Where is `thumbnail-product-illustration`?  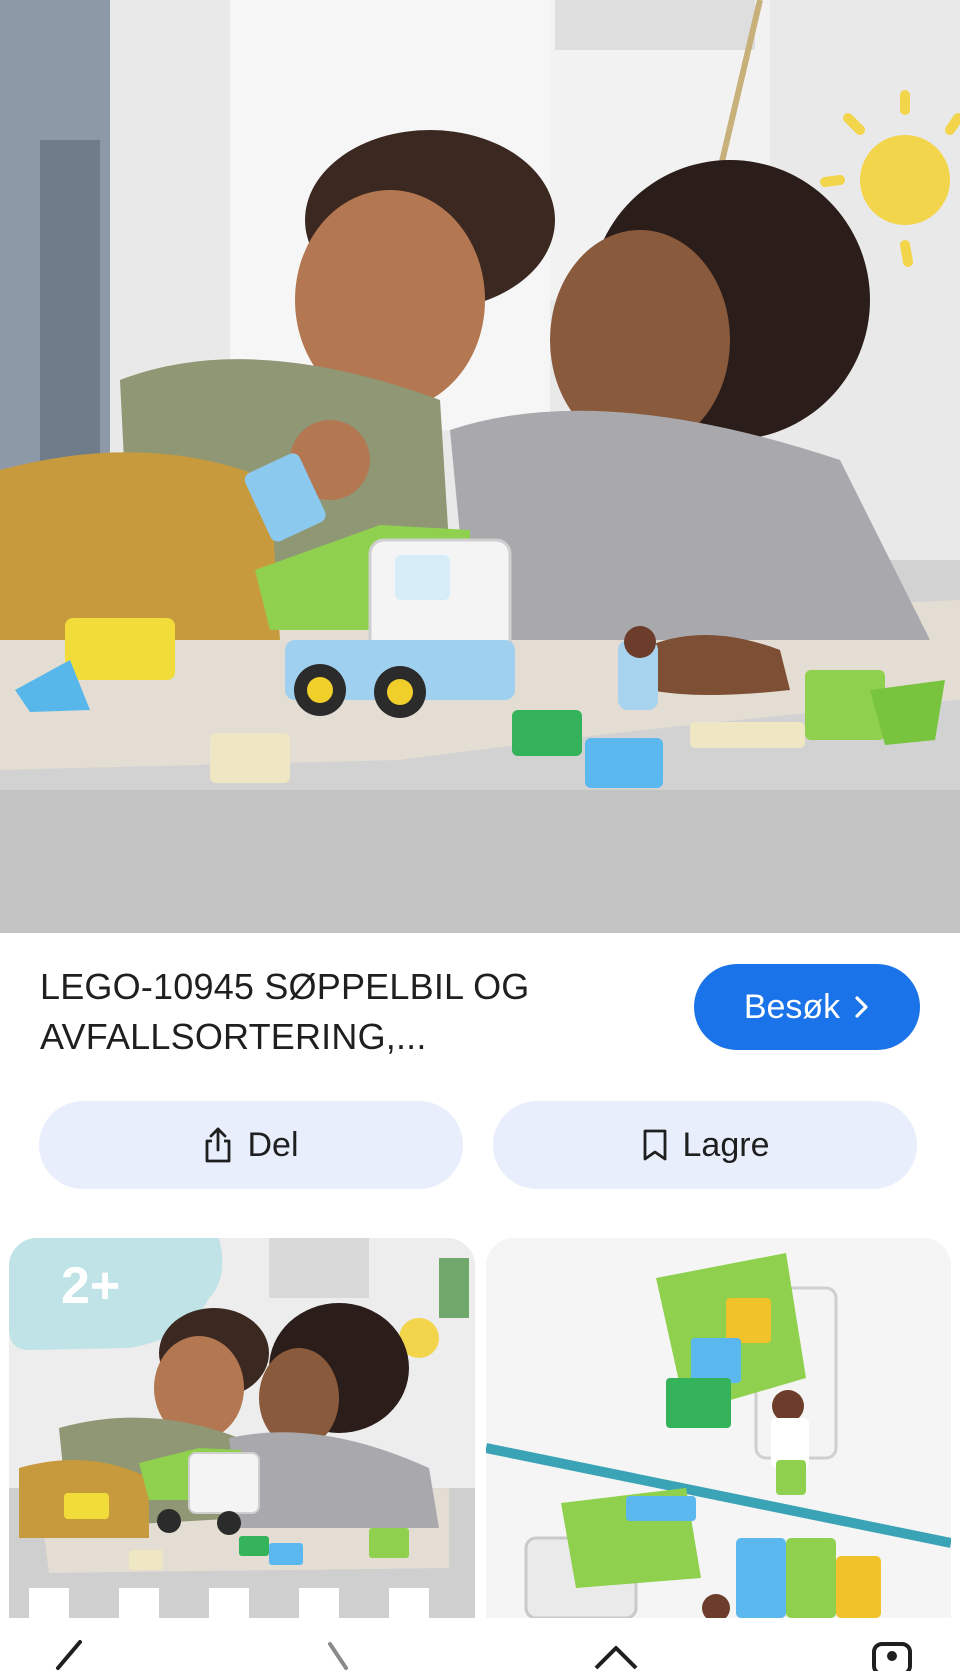
thumbnail-product-illustration is located at coordinates (718, 1428).